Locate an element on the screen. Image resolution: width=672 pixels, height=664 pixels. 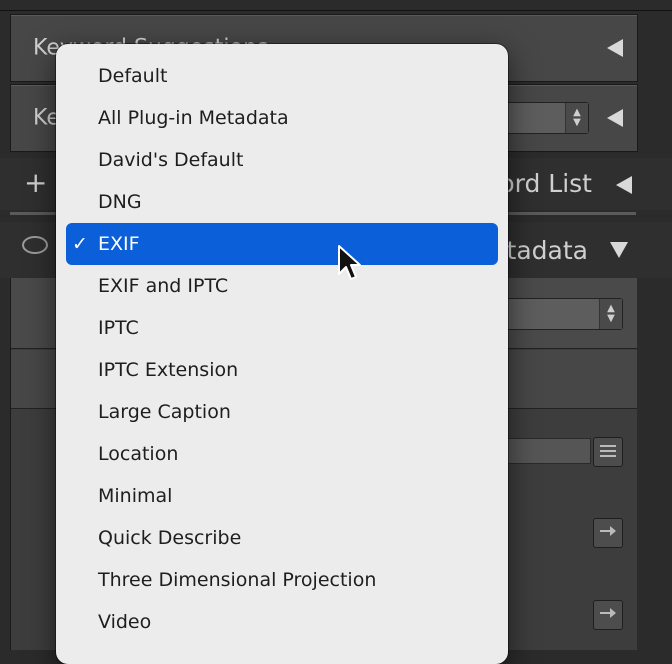
menu-item-dng: DNG is located at coordinates (282, 202).